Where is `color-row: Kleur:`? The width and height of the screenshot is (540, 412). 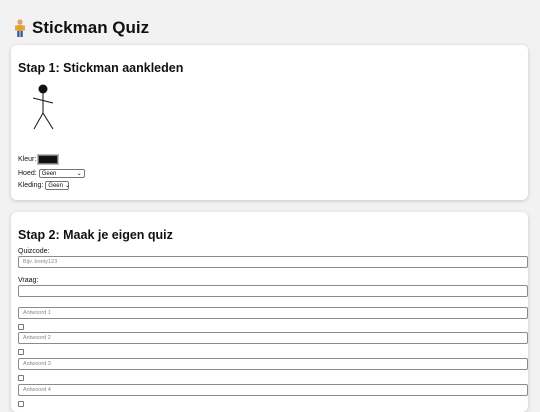
color-row: Kleur: is located at coordinates (39, 159).